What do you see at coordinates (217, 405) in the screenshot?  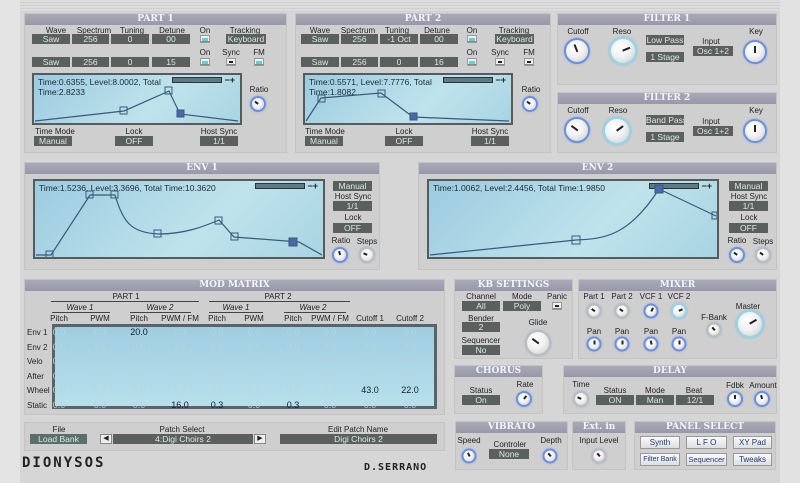 I see `matrix-cell: 0.3` at bounding box center [217, 405].